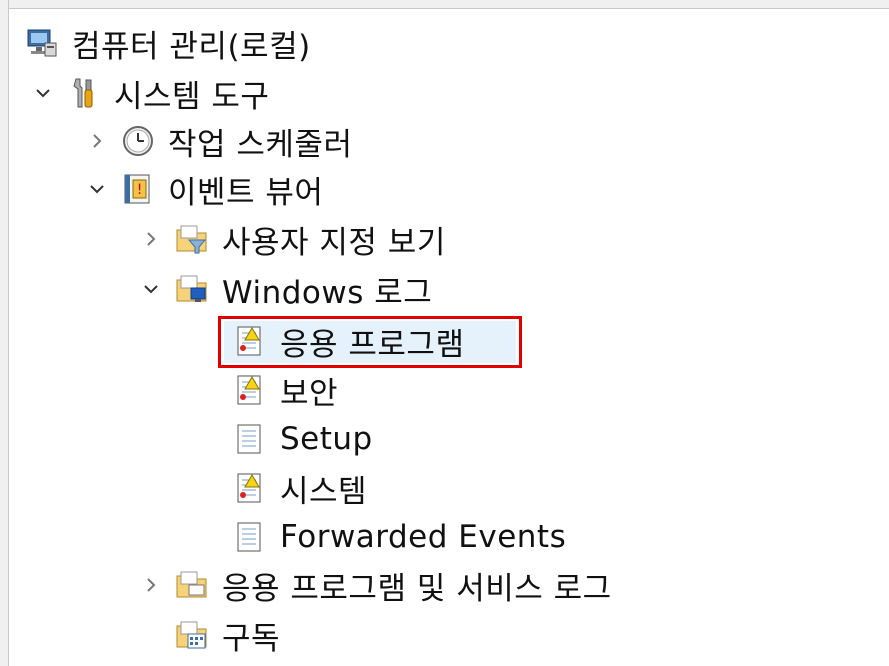  I want to click on tree-node-task-scheduler: 작업 스케줄러, so click(218, 141).